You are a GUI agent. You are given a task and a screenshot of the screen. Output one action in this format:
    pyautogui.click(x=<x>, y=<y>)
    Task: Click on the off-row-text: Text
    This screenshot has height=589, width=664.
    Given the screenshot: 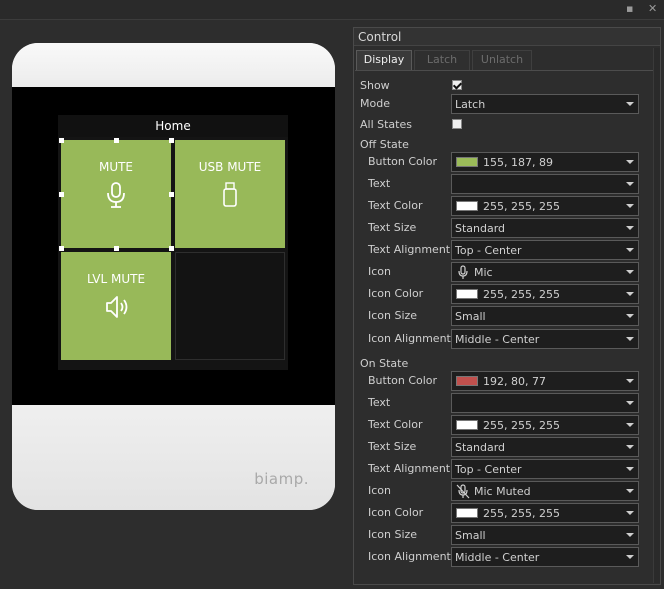 What is the action you would take?
    pyautogui.click(x=507, y=184)
    